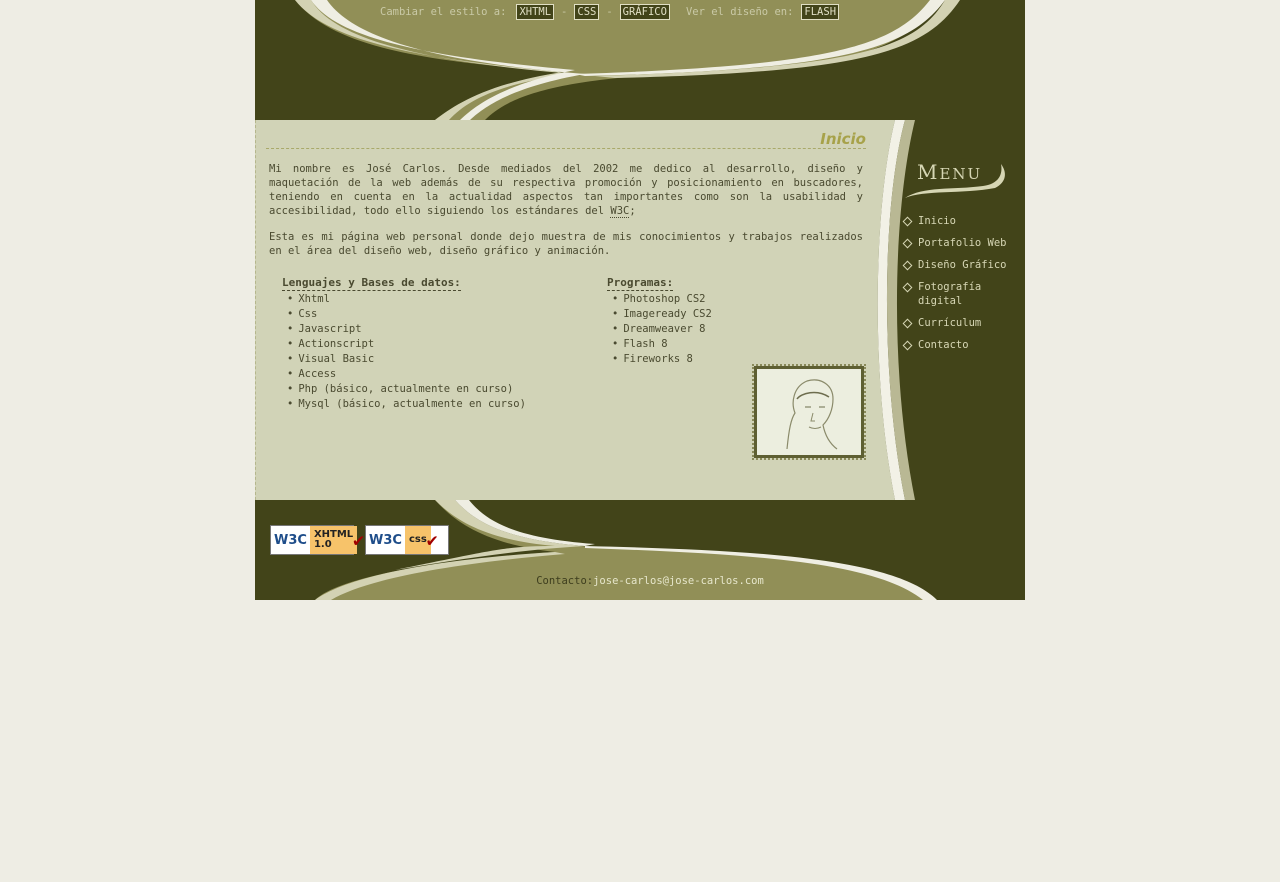  I want to click on profile-photo, so click(809, 412).